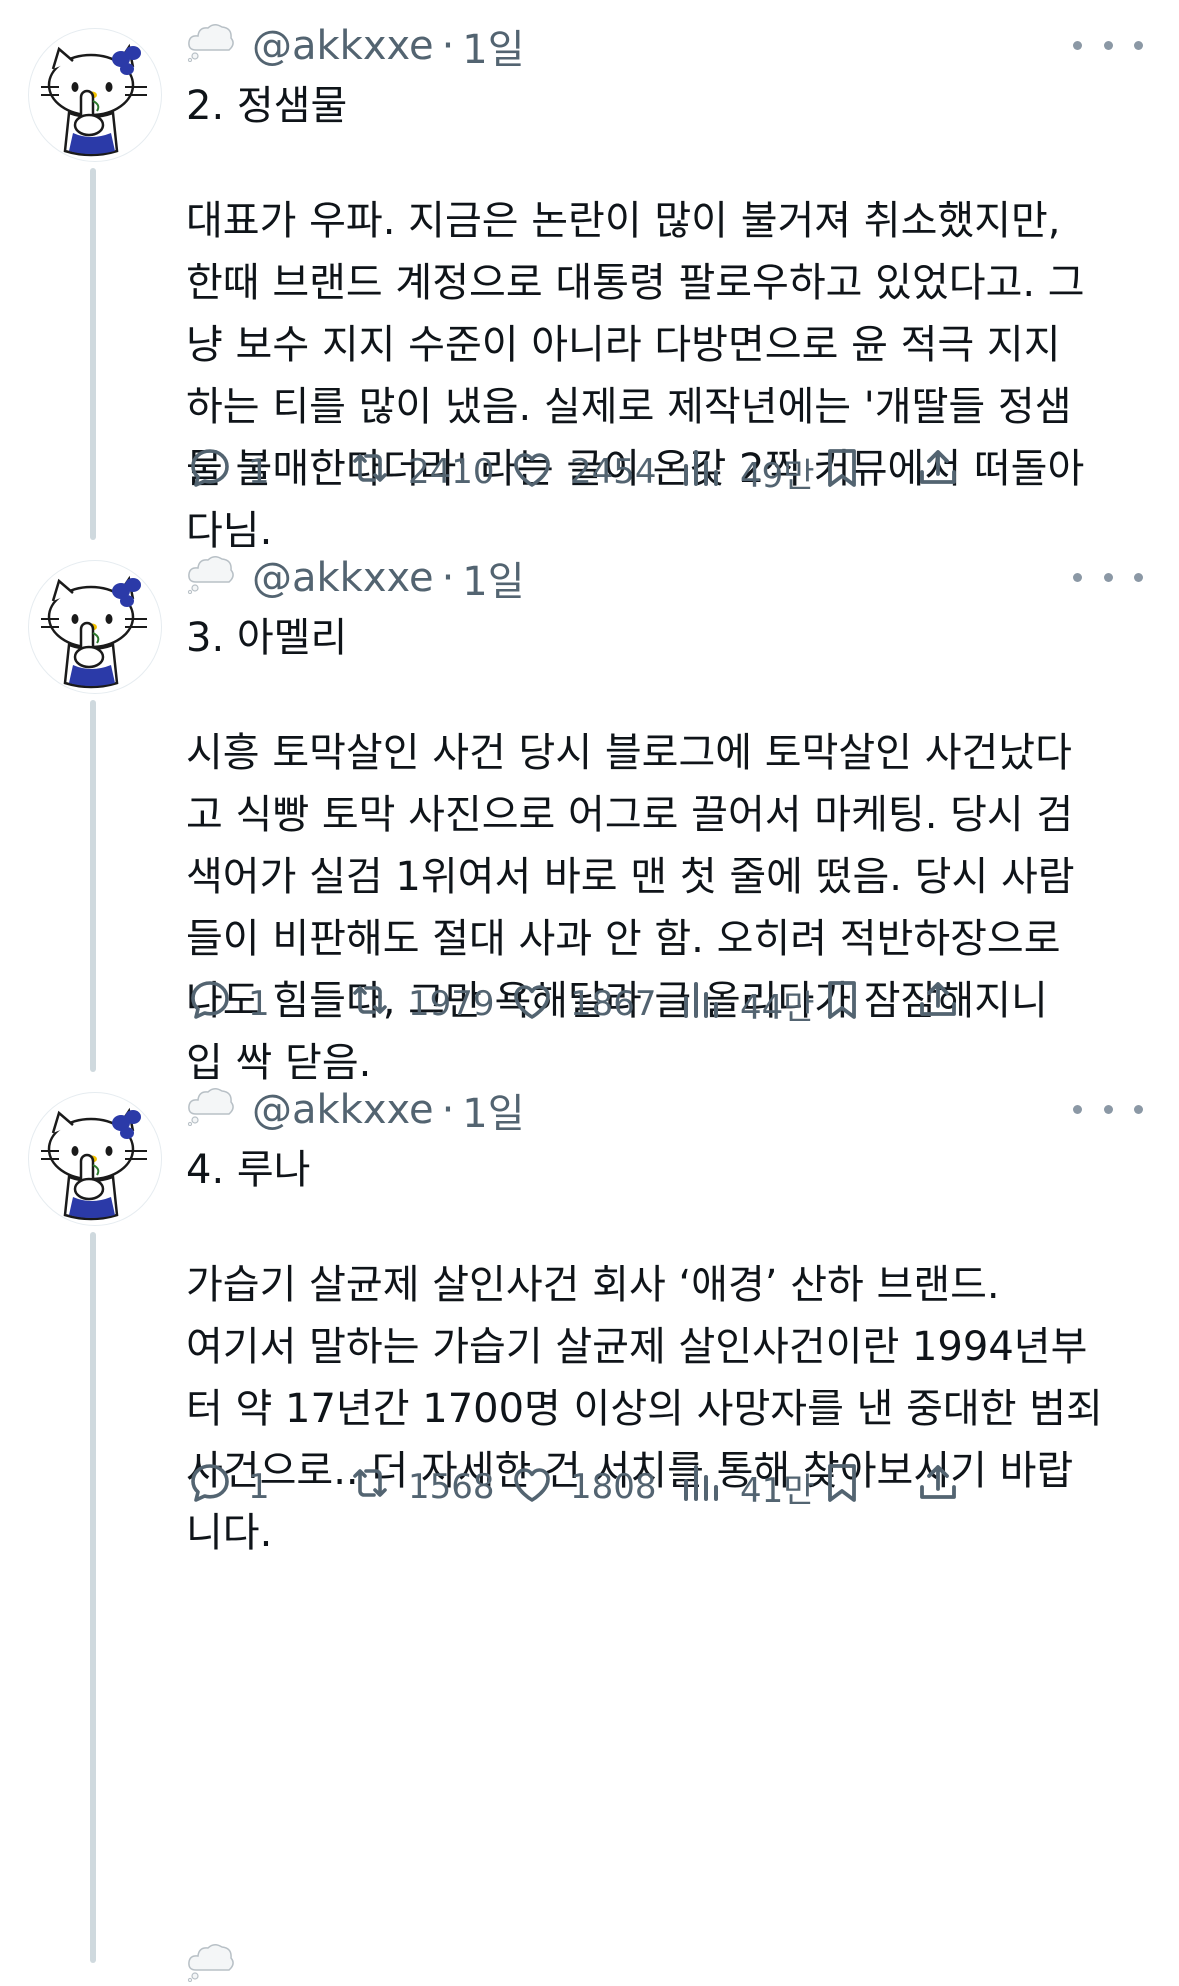 This screenshot has width=1179, height=1986. I want to click on like-button: 1808, so click(582, 1487).